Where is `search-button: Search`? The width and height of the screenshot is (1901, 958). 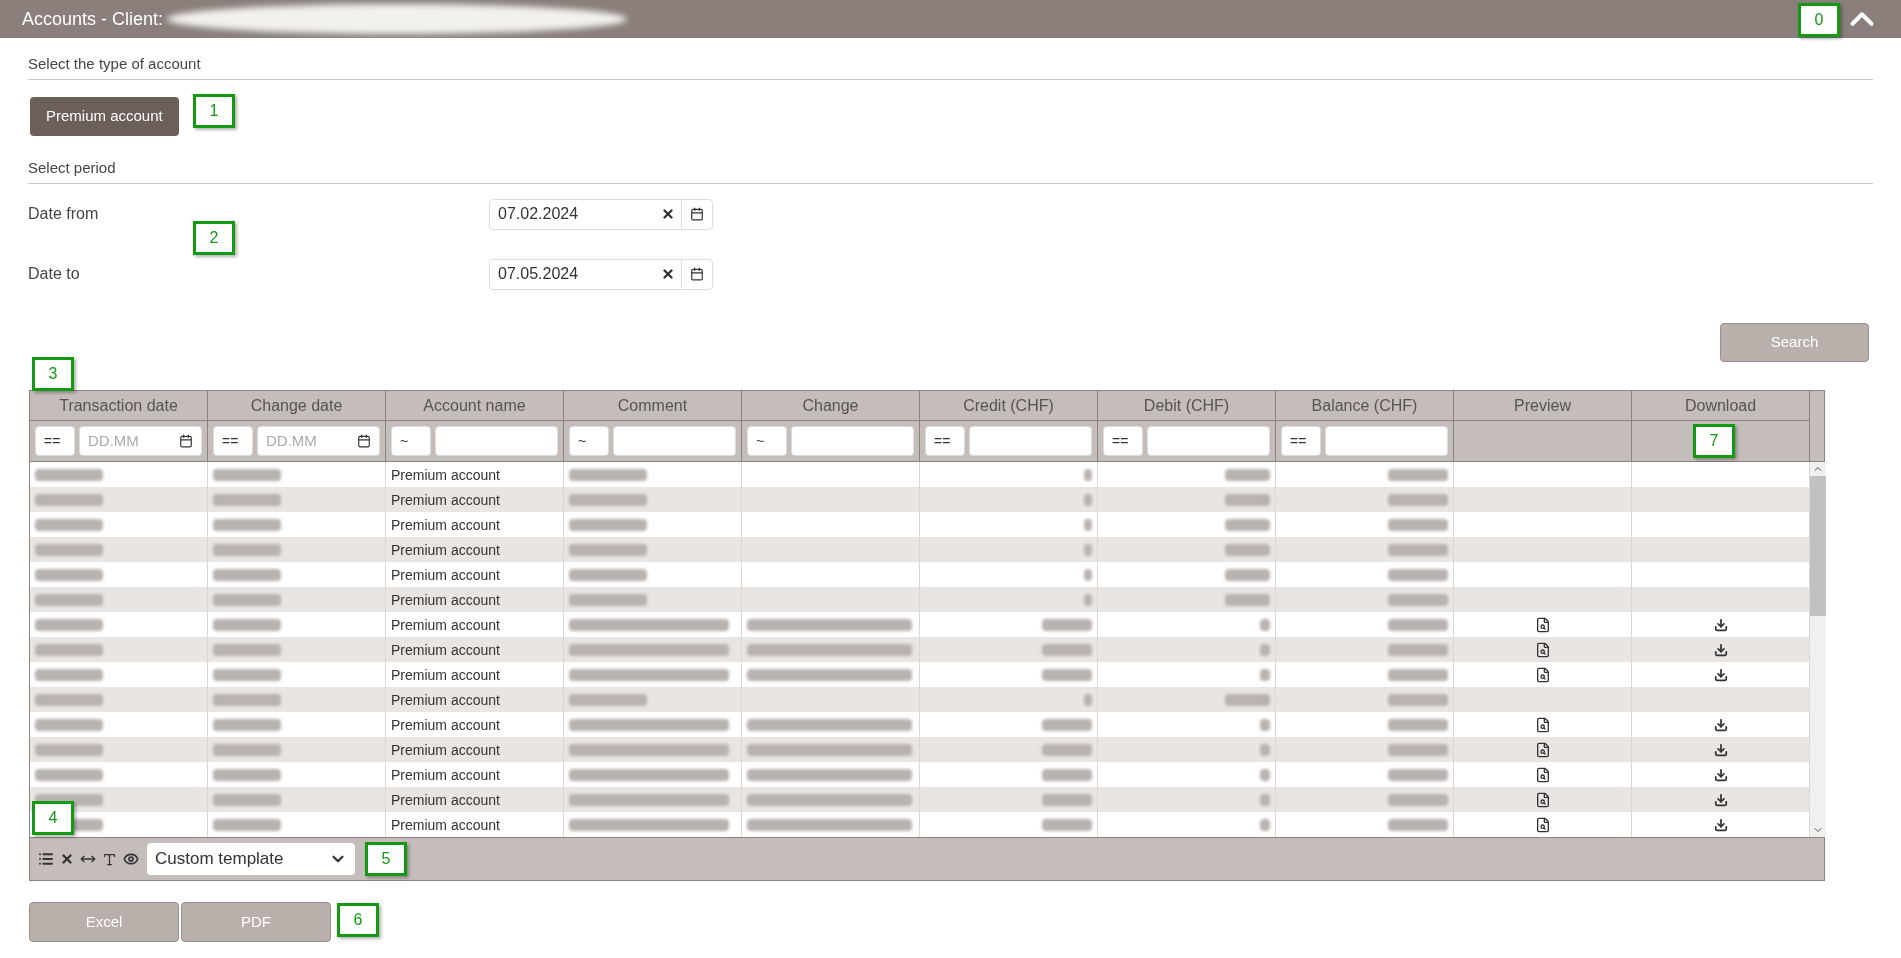 search-button: Search is located at coordinates (1794, 342).